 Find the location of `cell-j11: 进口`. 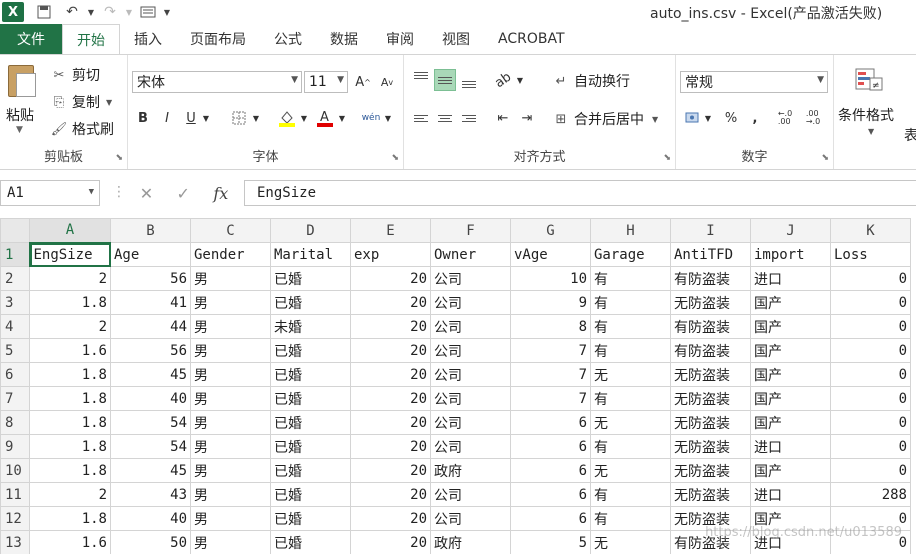

cell-j11: 进口 is located at coordinates (790, 494).